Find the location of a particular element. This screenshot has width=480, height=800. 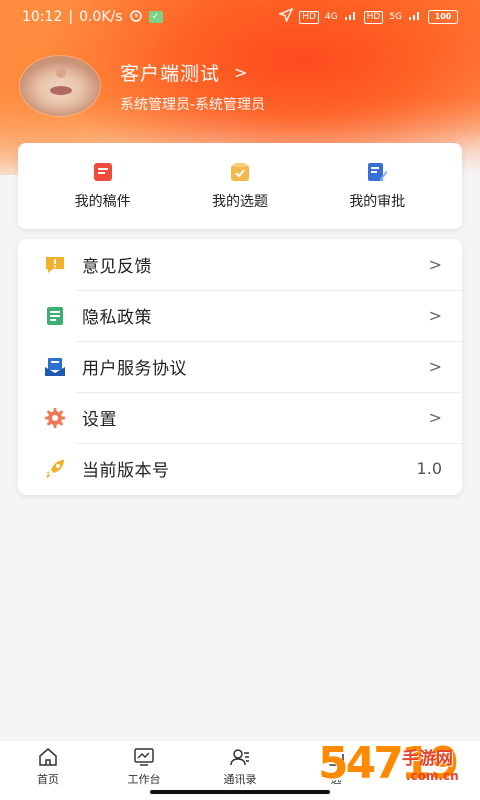

avatar is located at coordinates (60, 86).